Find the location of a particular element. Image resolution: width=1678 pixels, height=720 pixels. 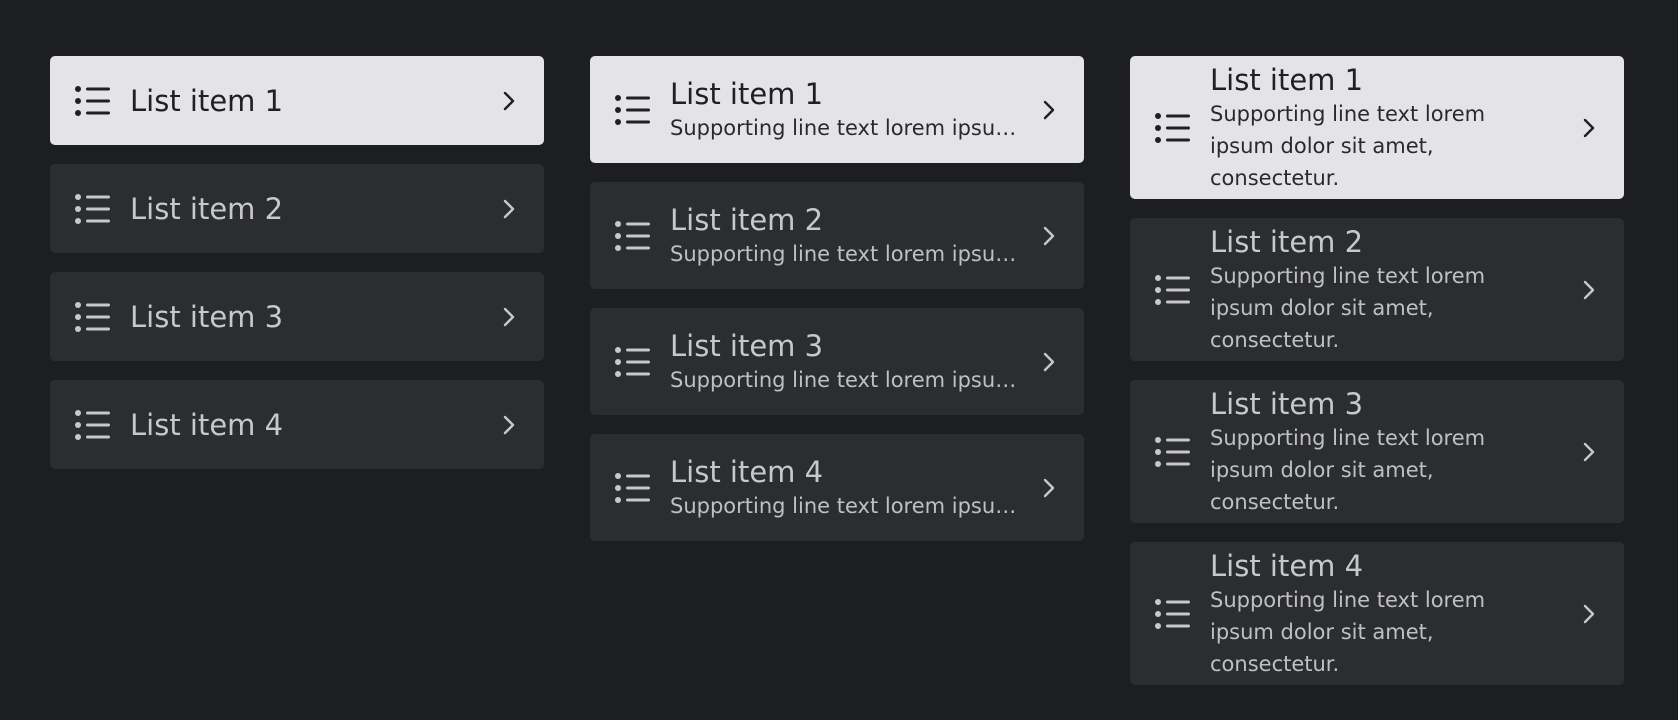

list-item: List item 2 is located at coordinates (297, 208).